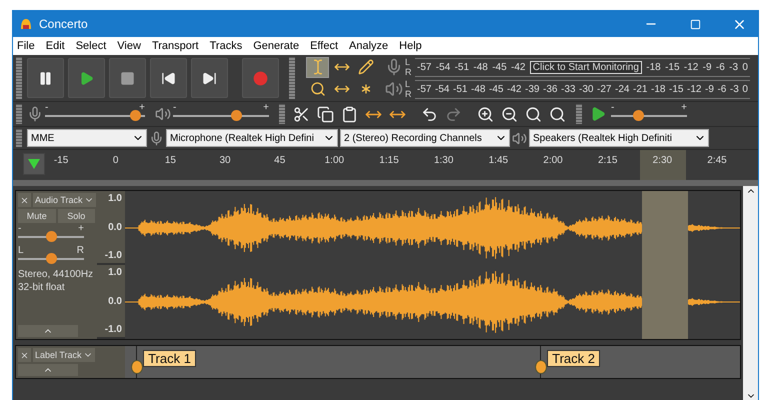 The width and height of the screenshot is (769, 400). Describe the element at coordinates (324, 46) in the screenshot. I see `menu-item: Effect` at that location.